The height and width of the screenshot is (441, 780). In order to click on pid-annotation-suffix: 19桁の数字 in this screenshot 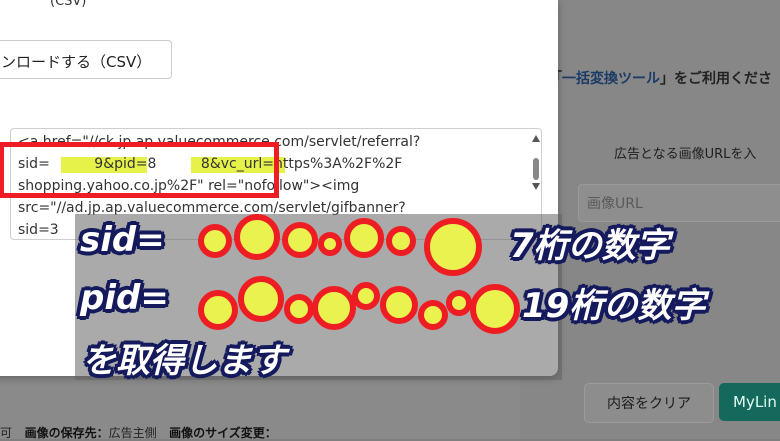, I will do `click(614, 306)`.